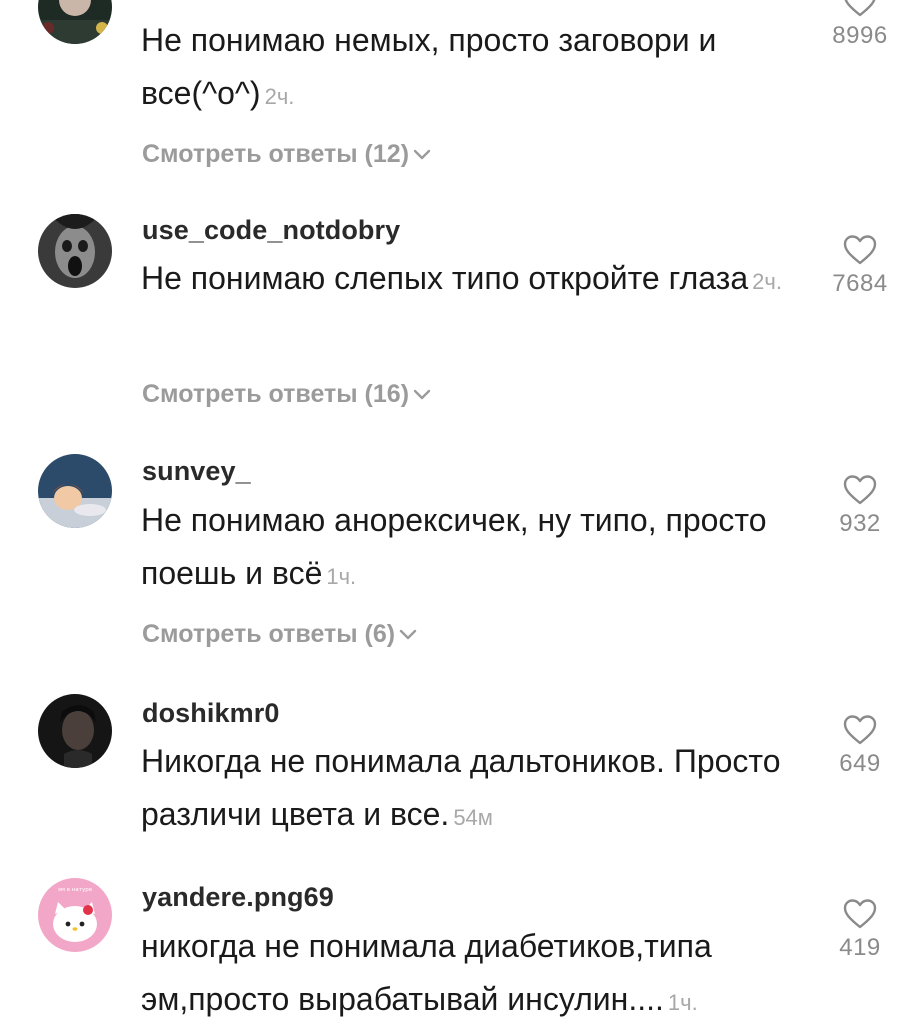 This screenshot has height=1029, width=917. What do you see at coordinates (75, 890) in the screenshot?
I see `avatar-caption: эм в натуре` at bounding box center [75, 890].